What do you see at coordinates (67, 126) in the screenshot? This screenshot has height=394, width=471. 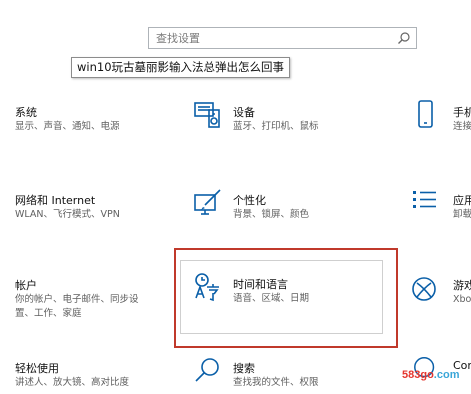 I see `tile-system-desc: 显示、声音、通知、电源` at bounding box center [67, 126].